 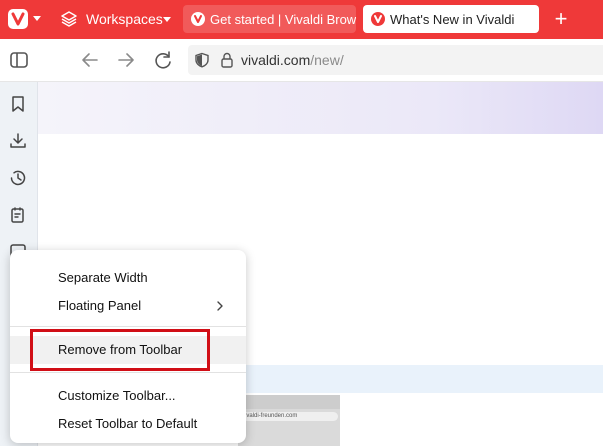 What do you see at coordinates (290, 416) in the screenshot?
I see `thumbnail-url-text: vivaldi-freunden.com` at bounding box center [290, 416].